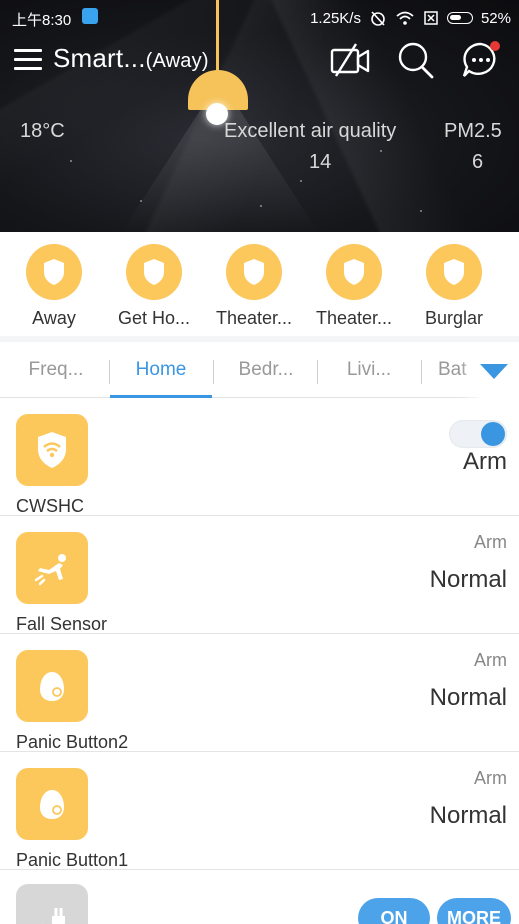 The image size is (519, 924). I want to click on fall-sensor-icon, so click(52, 568).